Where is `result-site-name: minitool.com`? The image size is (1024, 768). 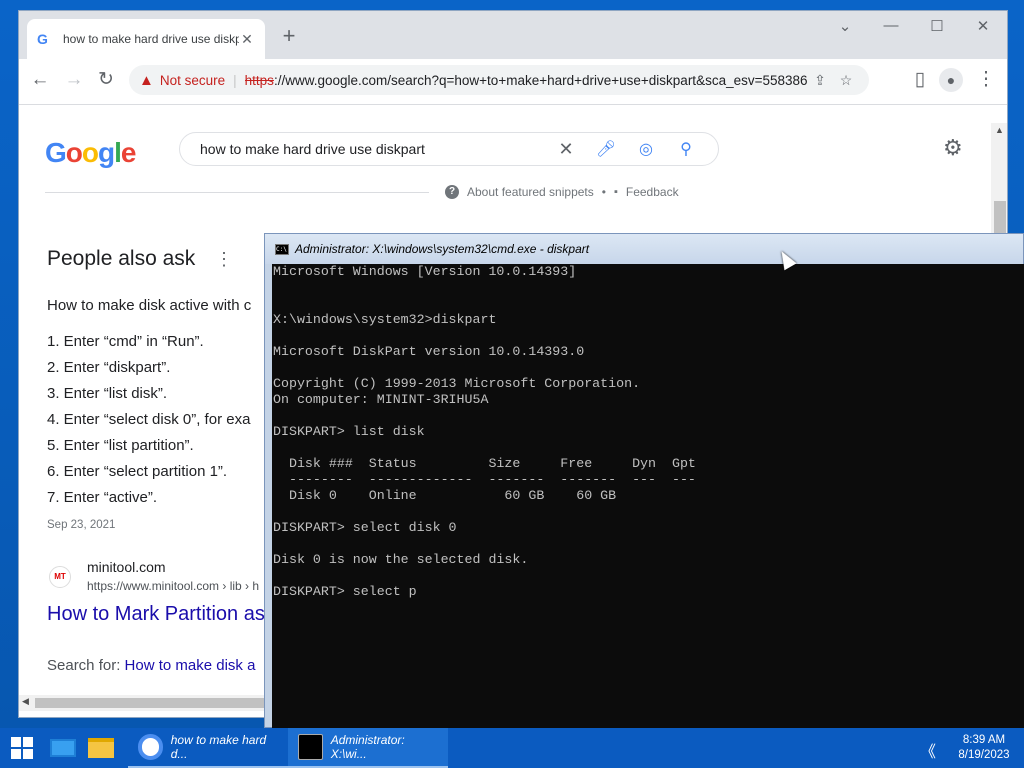 result-site-name: minitool.com is located at coordinates (126, 567).